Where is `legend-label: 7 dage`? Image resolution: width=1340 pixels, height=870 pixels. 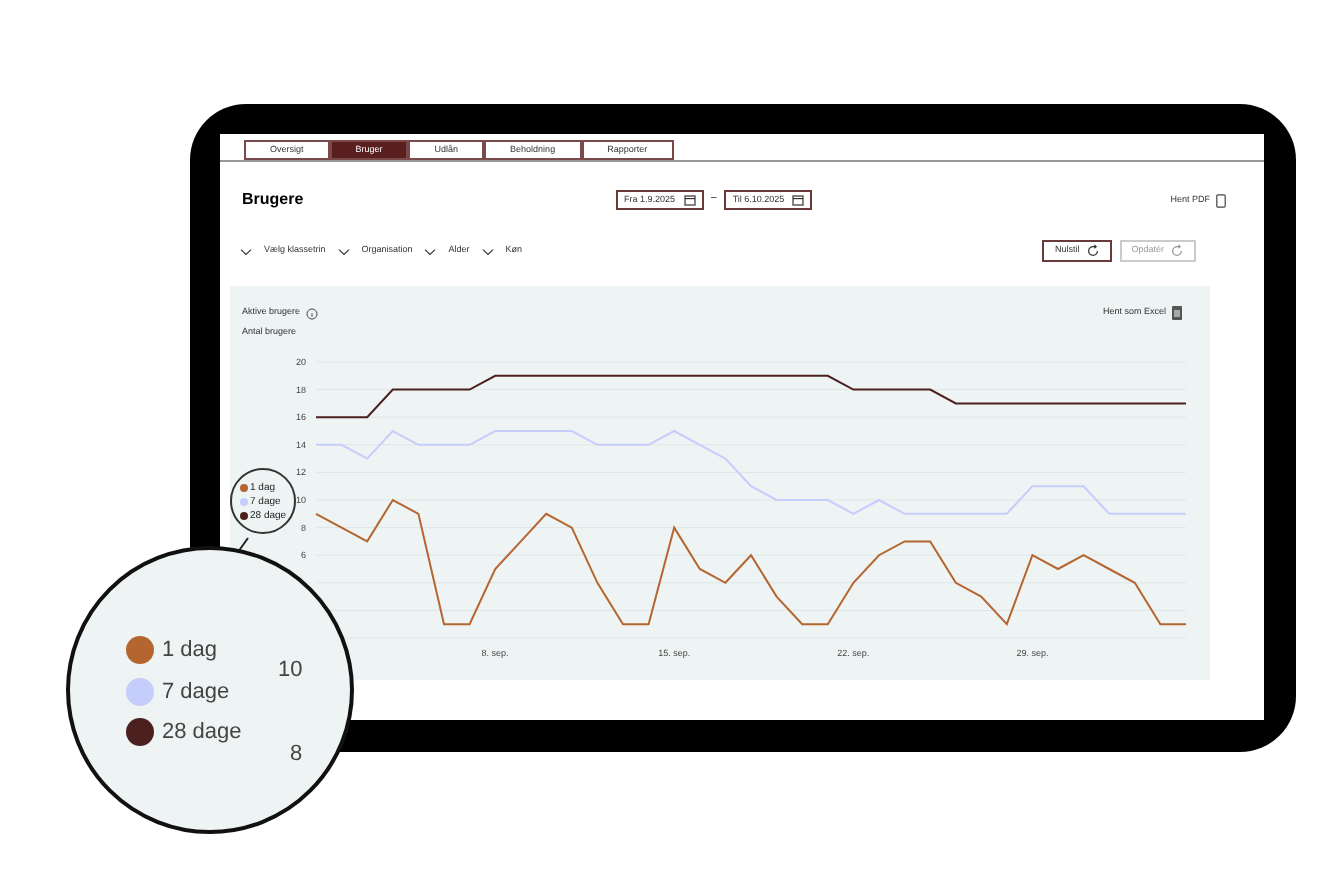 legend-label: 7 dage is located at coordinates (196, 692).